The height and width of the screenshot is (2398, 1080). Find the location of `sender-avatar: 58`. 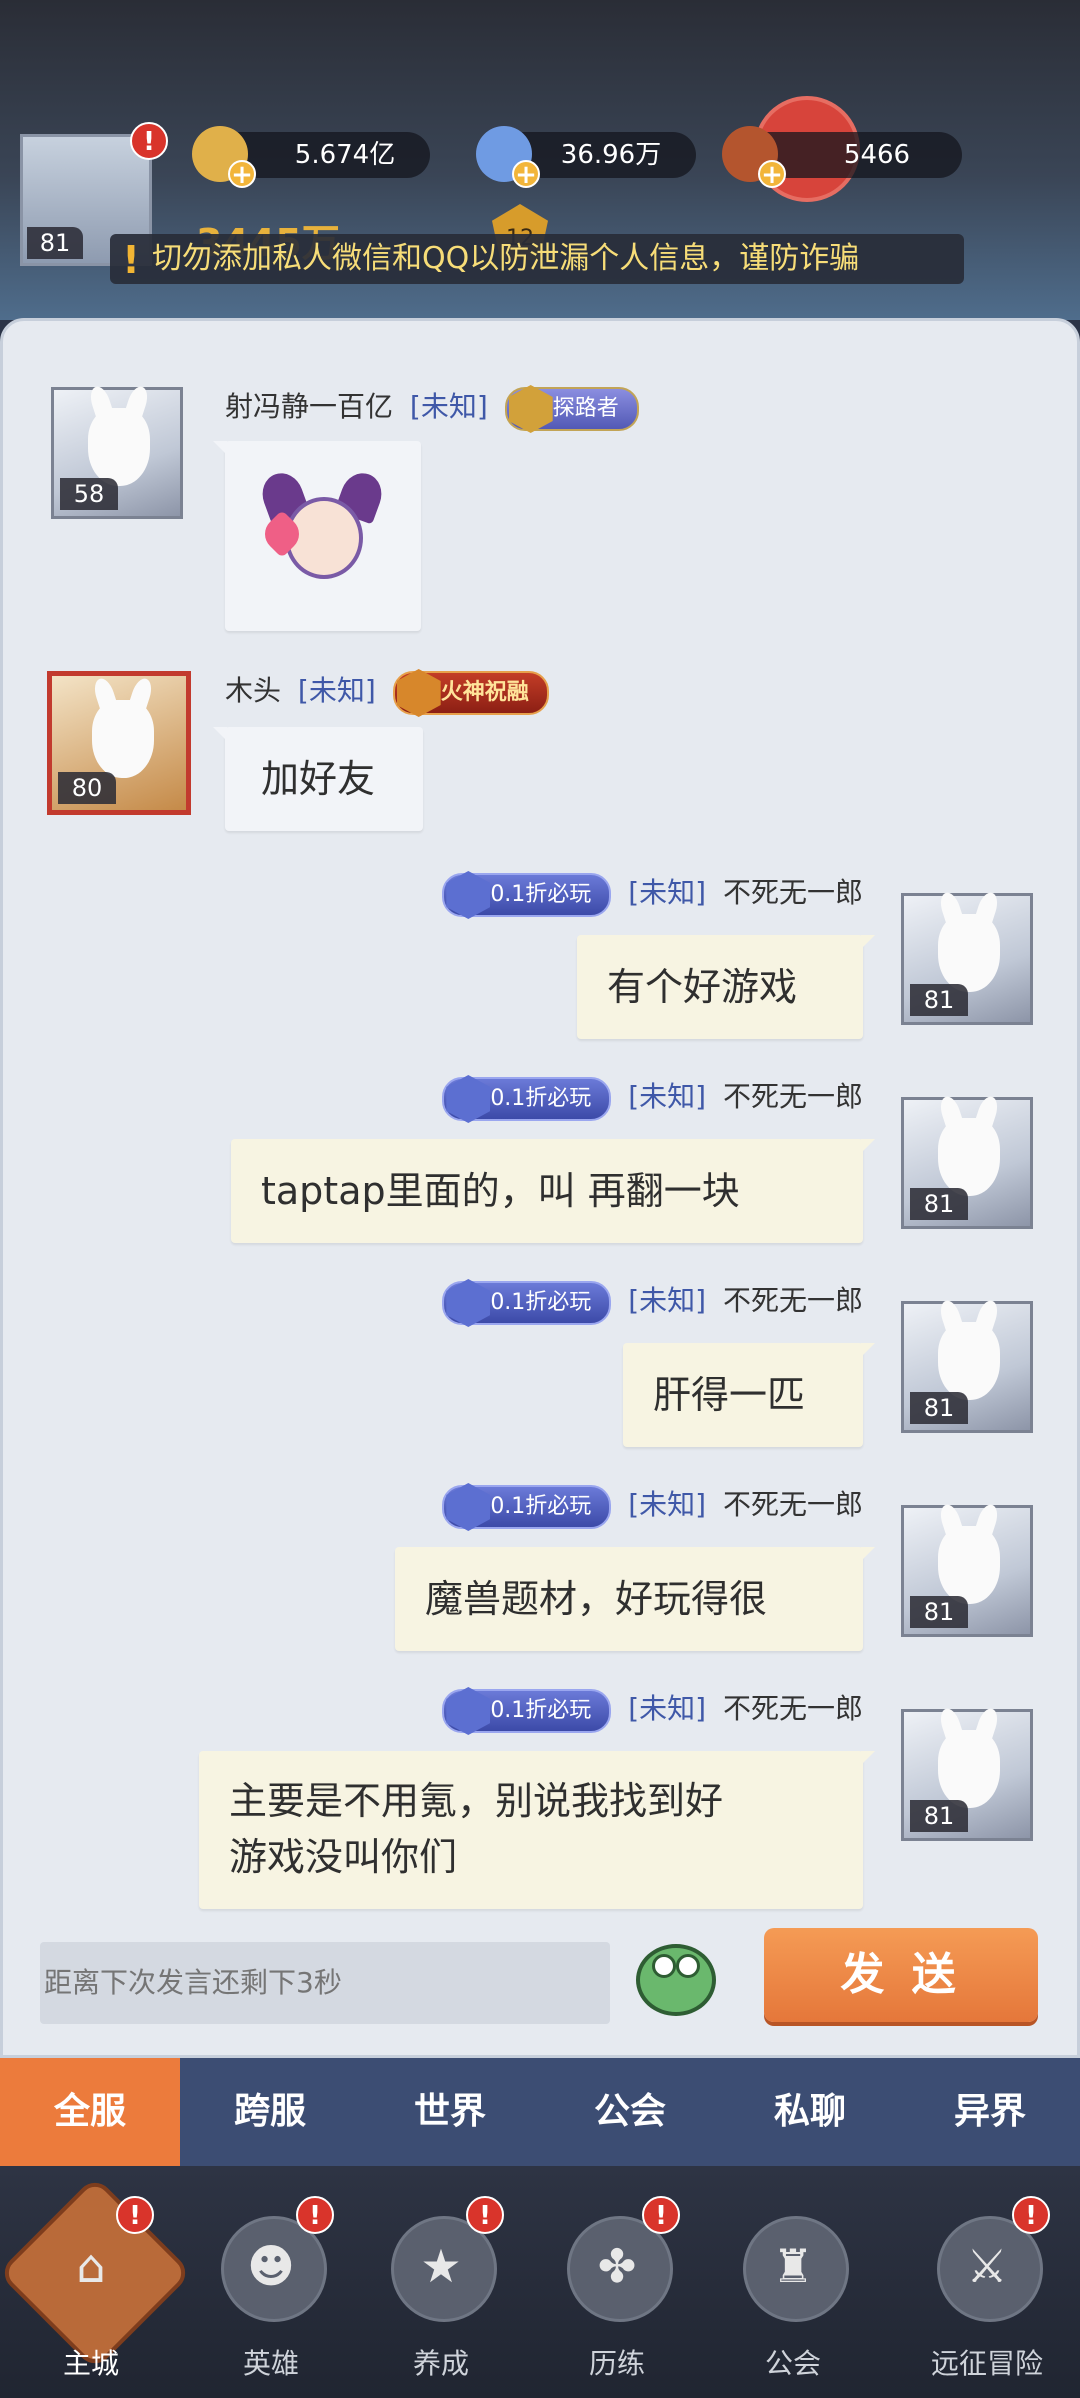

sender-avatar: 58 is located at coordinates (117, 453).